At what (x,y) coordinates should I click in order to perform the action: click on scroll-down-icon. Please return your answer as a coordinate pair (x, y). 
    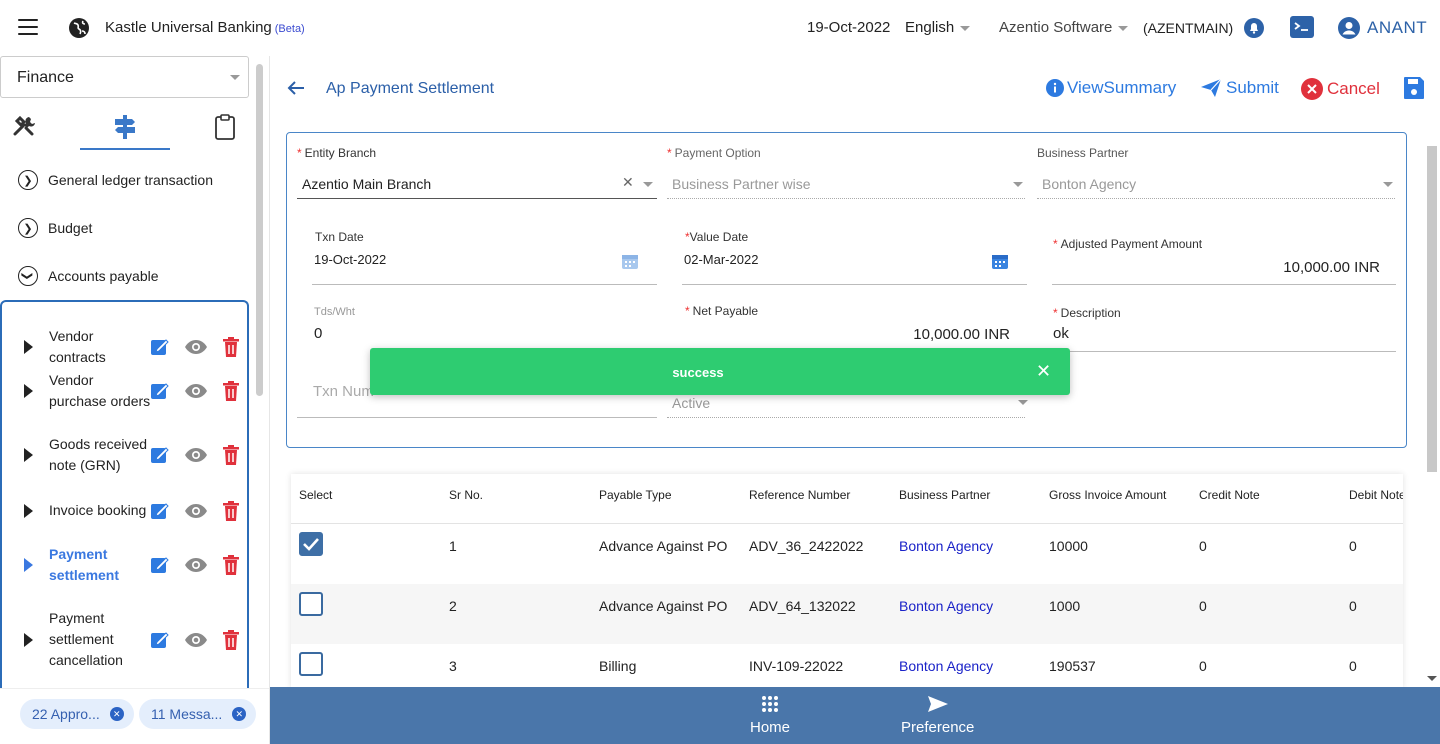
    Looking at the image, I should click on (1432, 678).